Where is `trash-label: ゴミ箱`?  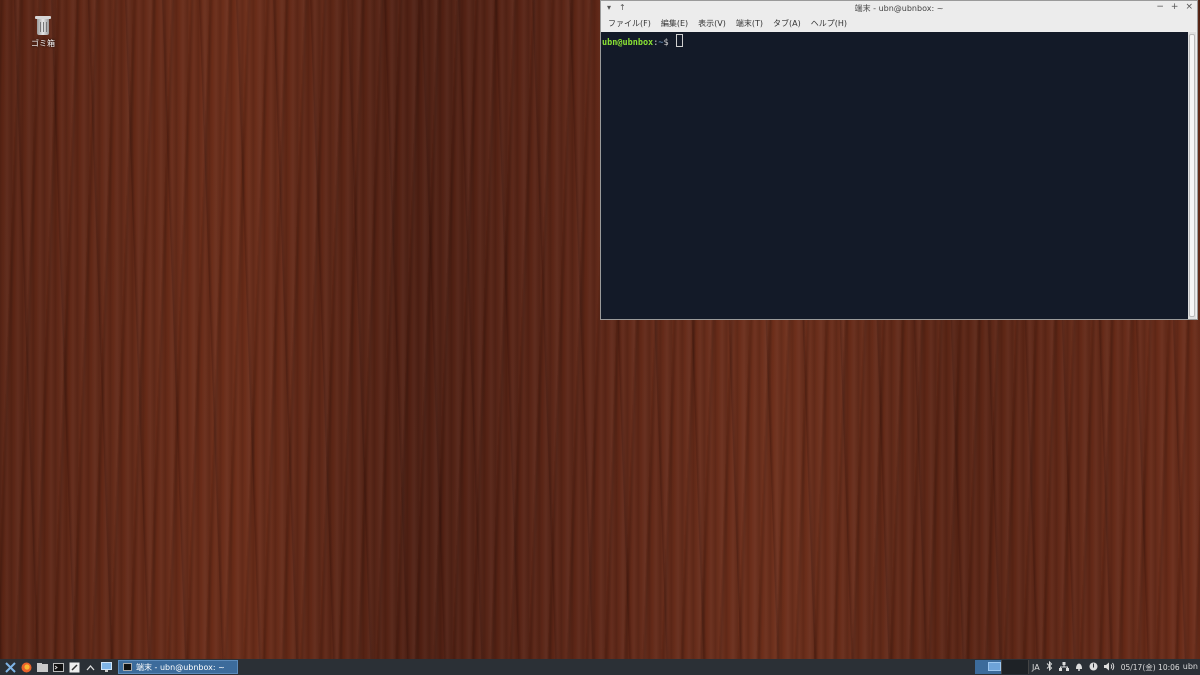
trash-label: ゴミ箱 is located at coordinates (43, 43).